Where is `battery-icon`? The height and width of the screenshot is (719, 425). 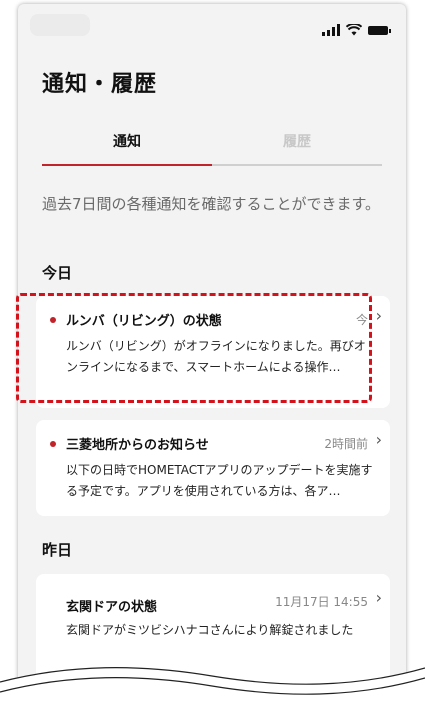 battery-icon is located at coordinates (379, 30).